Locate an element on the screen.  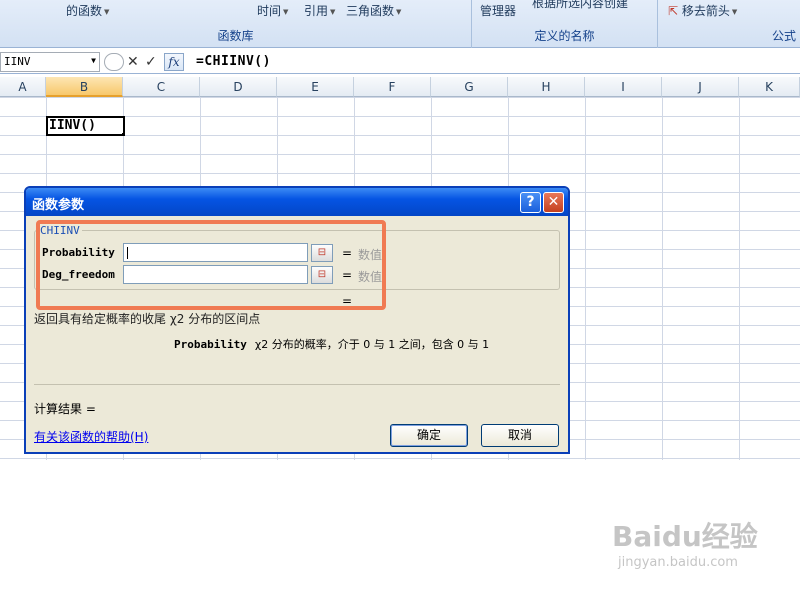
function-description: 返回具有给定概率的收尾 χ2 分布的区间点 is located at coordinates (147, 319).